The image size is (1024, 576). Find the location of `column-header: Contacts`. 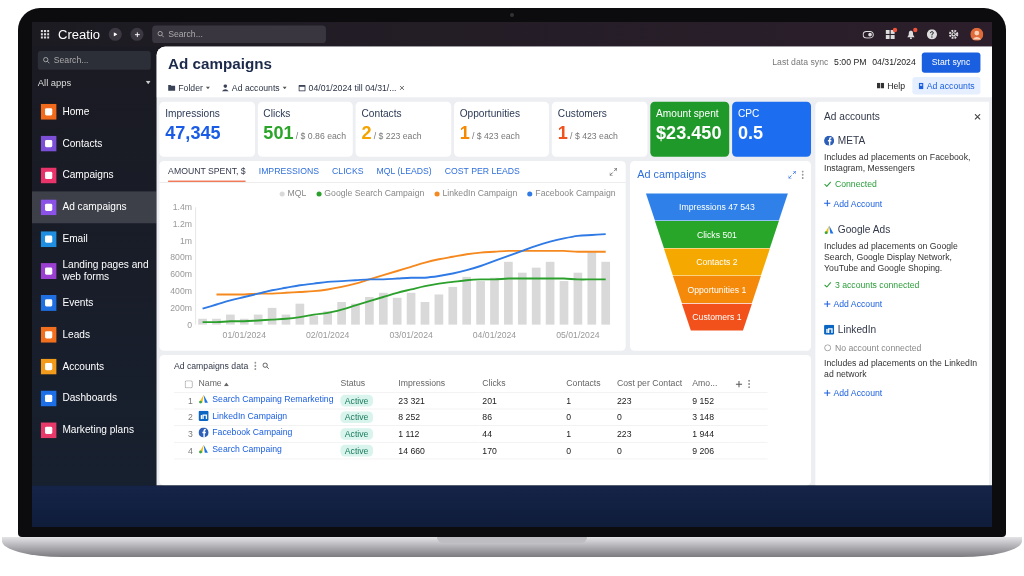

column-header: Contacts is located at coordinates (583, 383).